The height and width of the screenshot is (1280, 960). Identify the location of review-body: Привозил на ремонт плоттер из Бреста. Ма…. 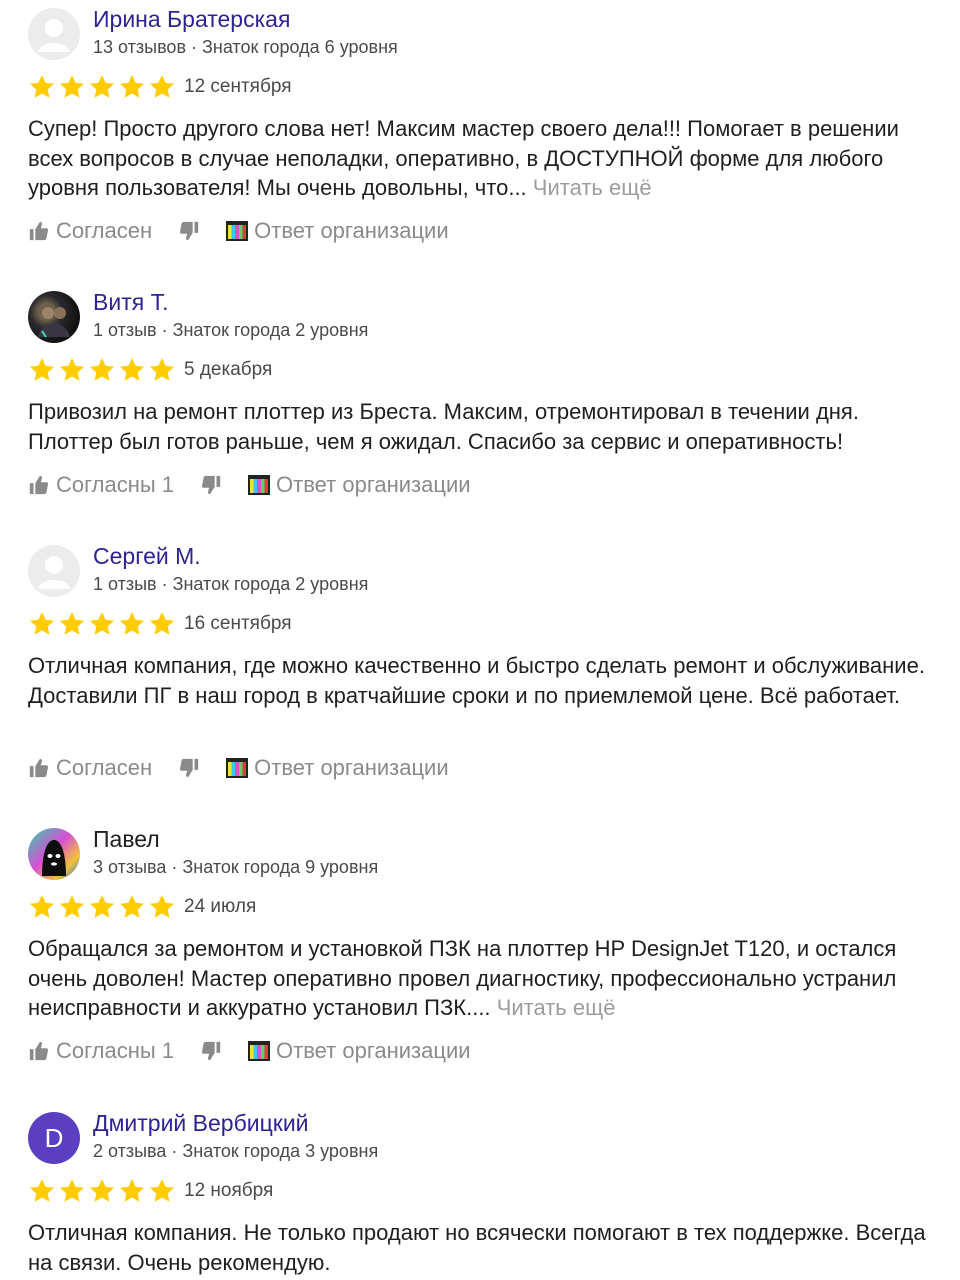
(443, 426).